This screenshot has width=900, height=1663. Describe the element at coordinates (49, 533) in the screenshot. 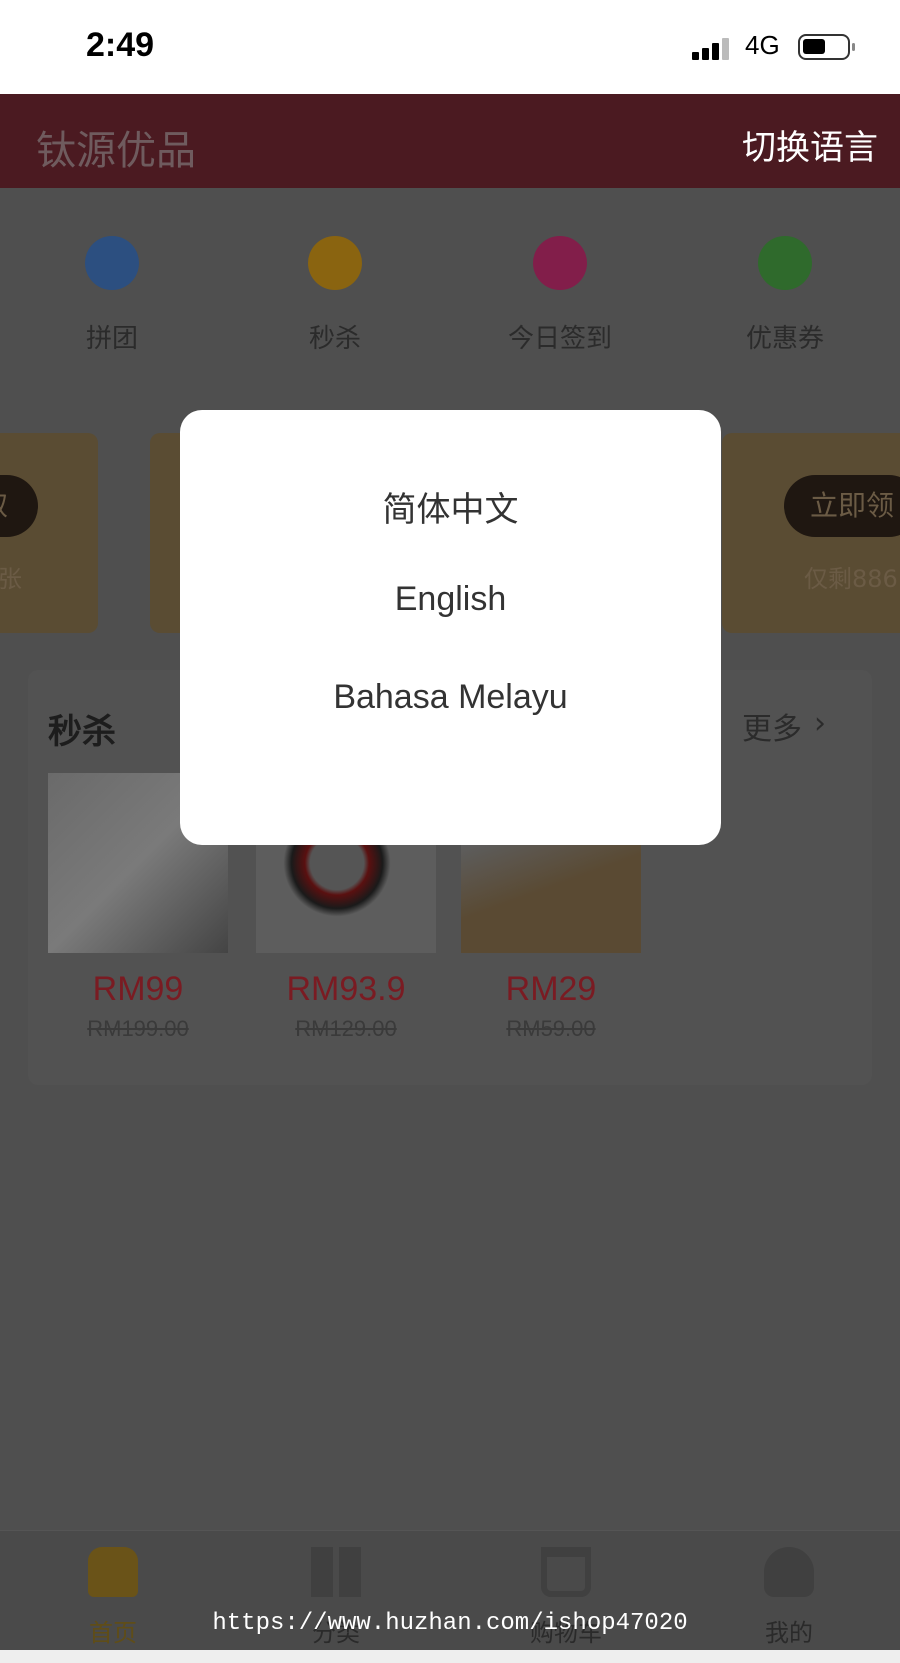

I see `coupon-card: 取 张` at that location.